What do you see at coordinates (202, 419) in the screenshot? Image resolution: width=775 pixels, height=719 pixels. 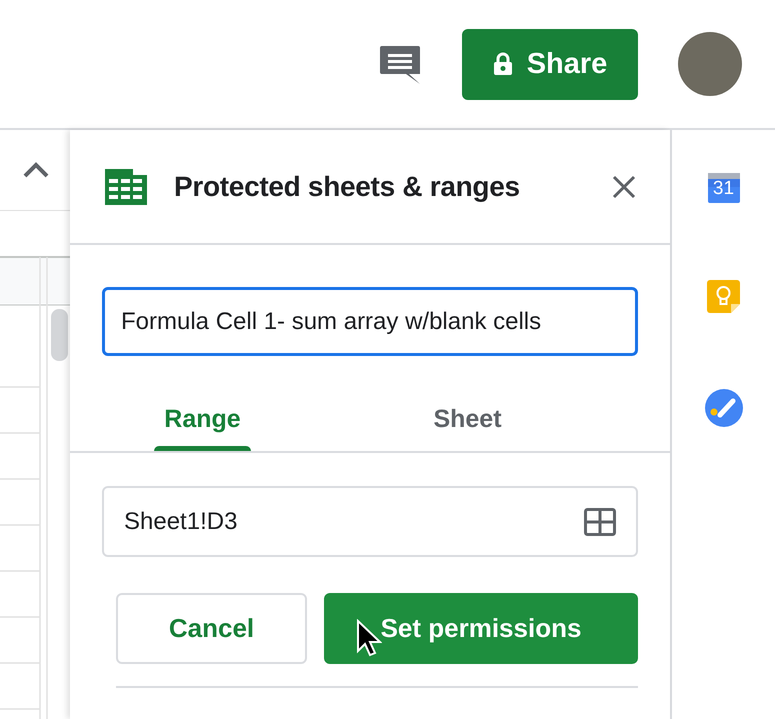 I see `tab: Range` at bounding box center [202, 419].